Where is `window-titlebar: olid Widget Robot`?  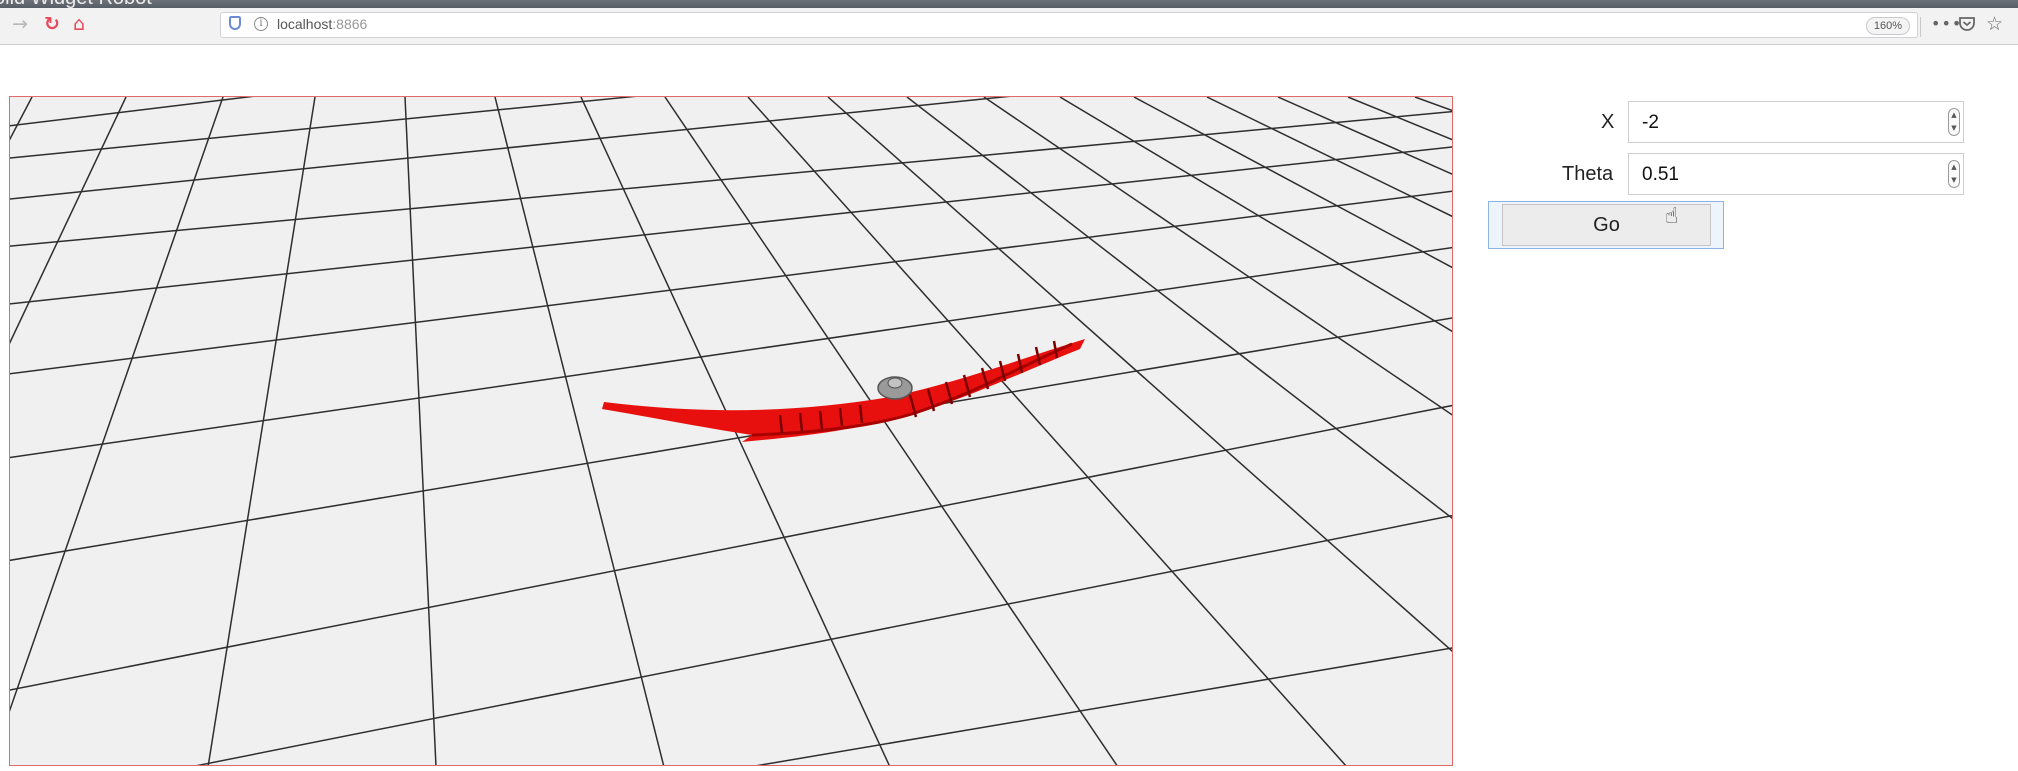
window-titlebar: olid Widget Robot is located at coordinates (1009, 4).